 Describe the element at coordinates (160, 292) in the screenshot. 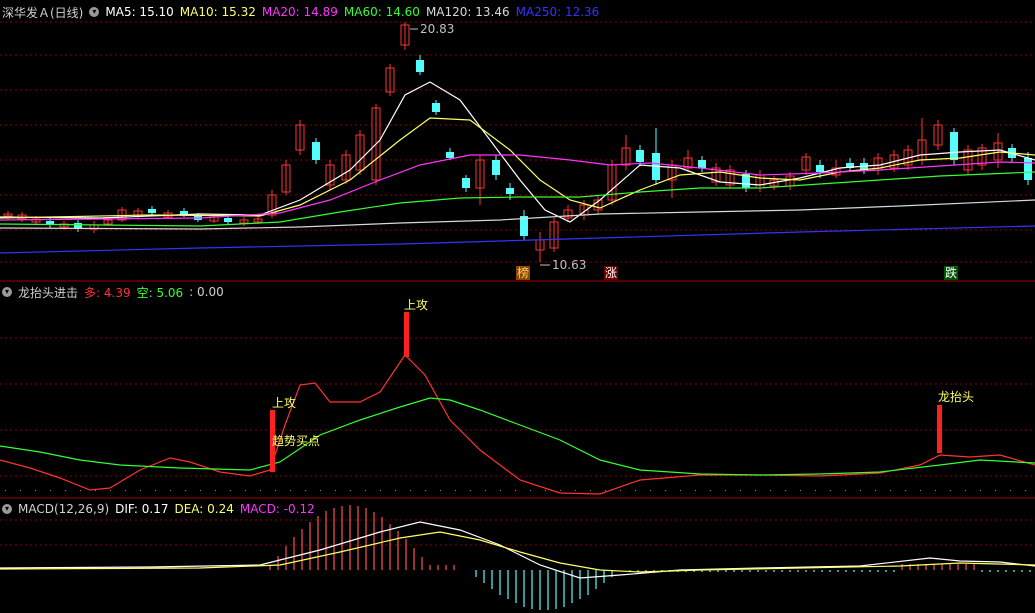

I see `indicator-kong: 空: 5.06` at that location.